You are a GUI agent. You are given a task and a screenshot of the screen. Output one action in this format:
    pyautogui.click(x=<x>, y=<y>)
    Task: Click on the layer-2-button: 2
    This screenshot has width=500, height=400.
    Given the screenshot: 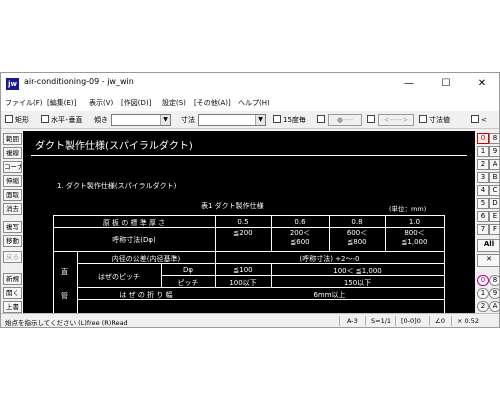 What is the action you would take?
    pyautogui.click(x=483, y=164)
    